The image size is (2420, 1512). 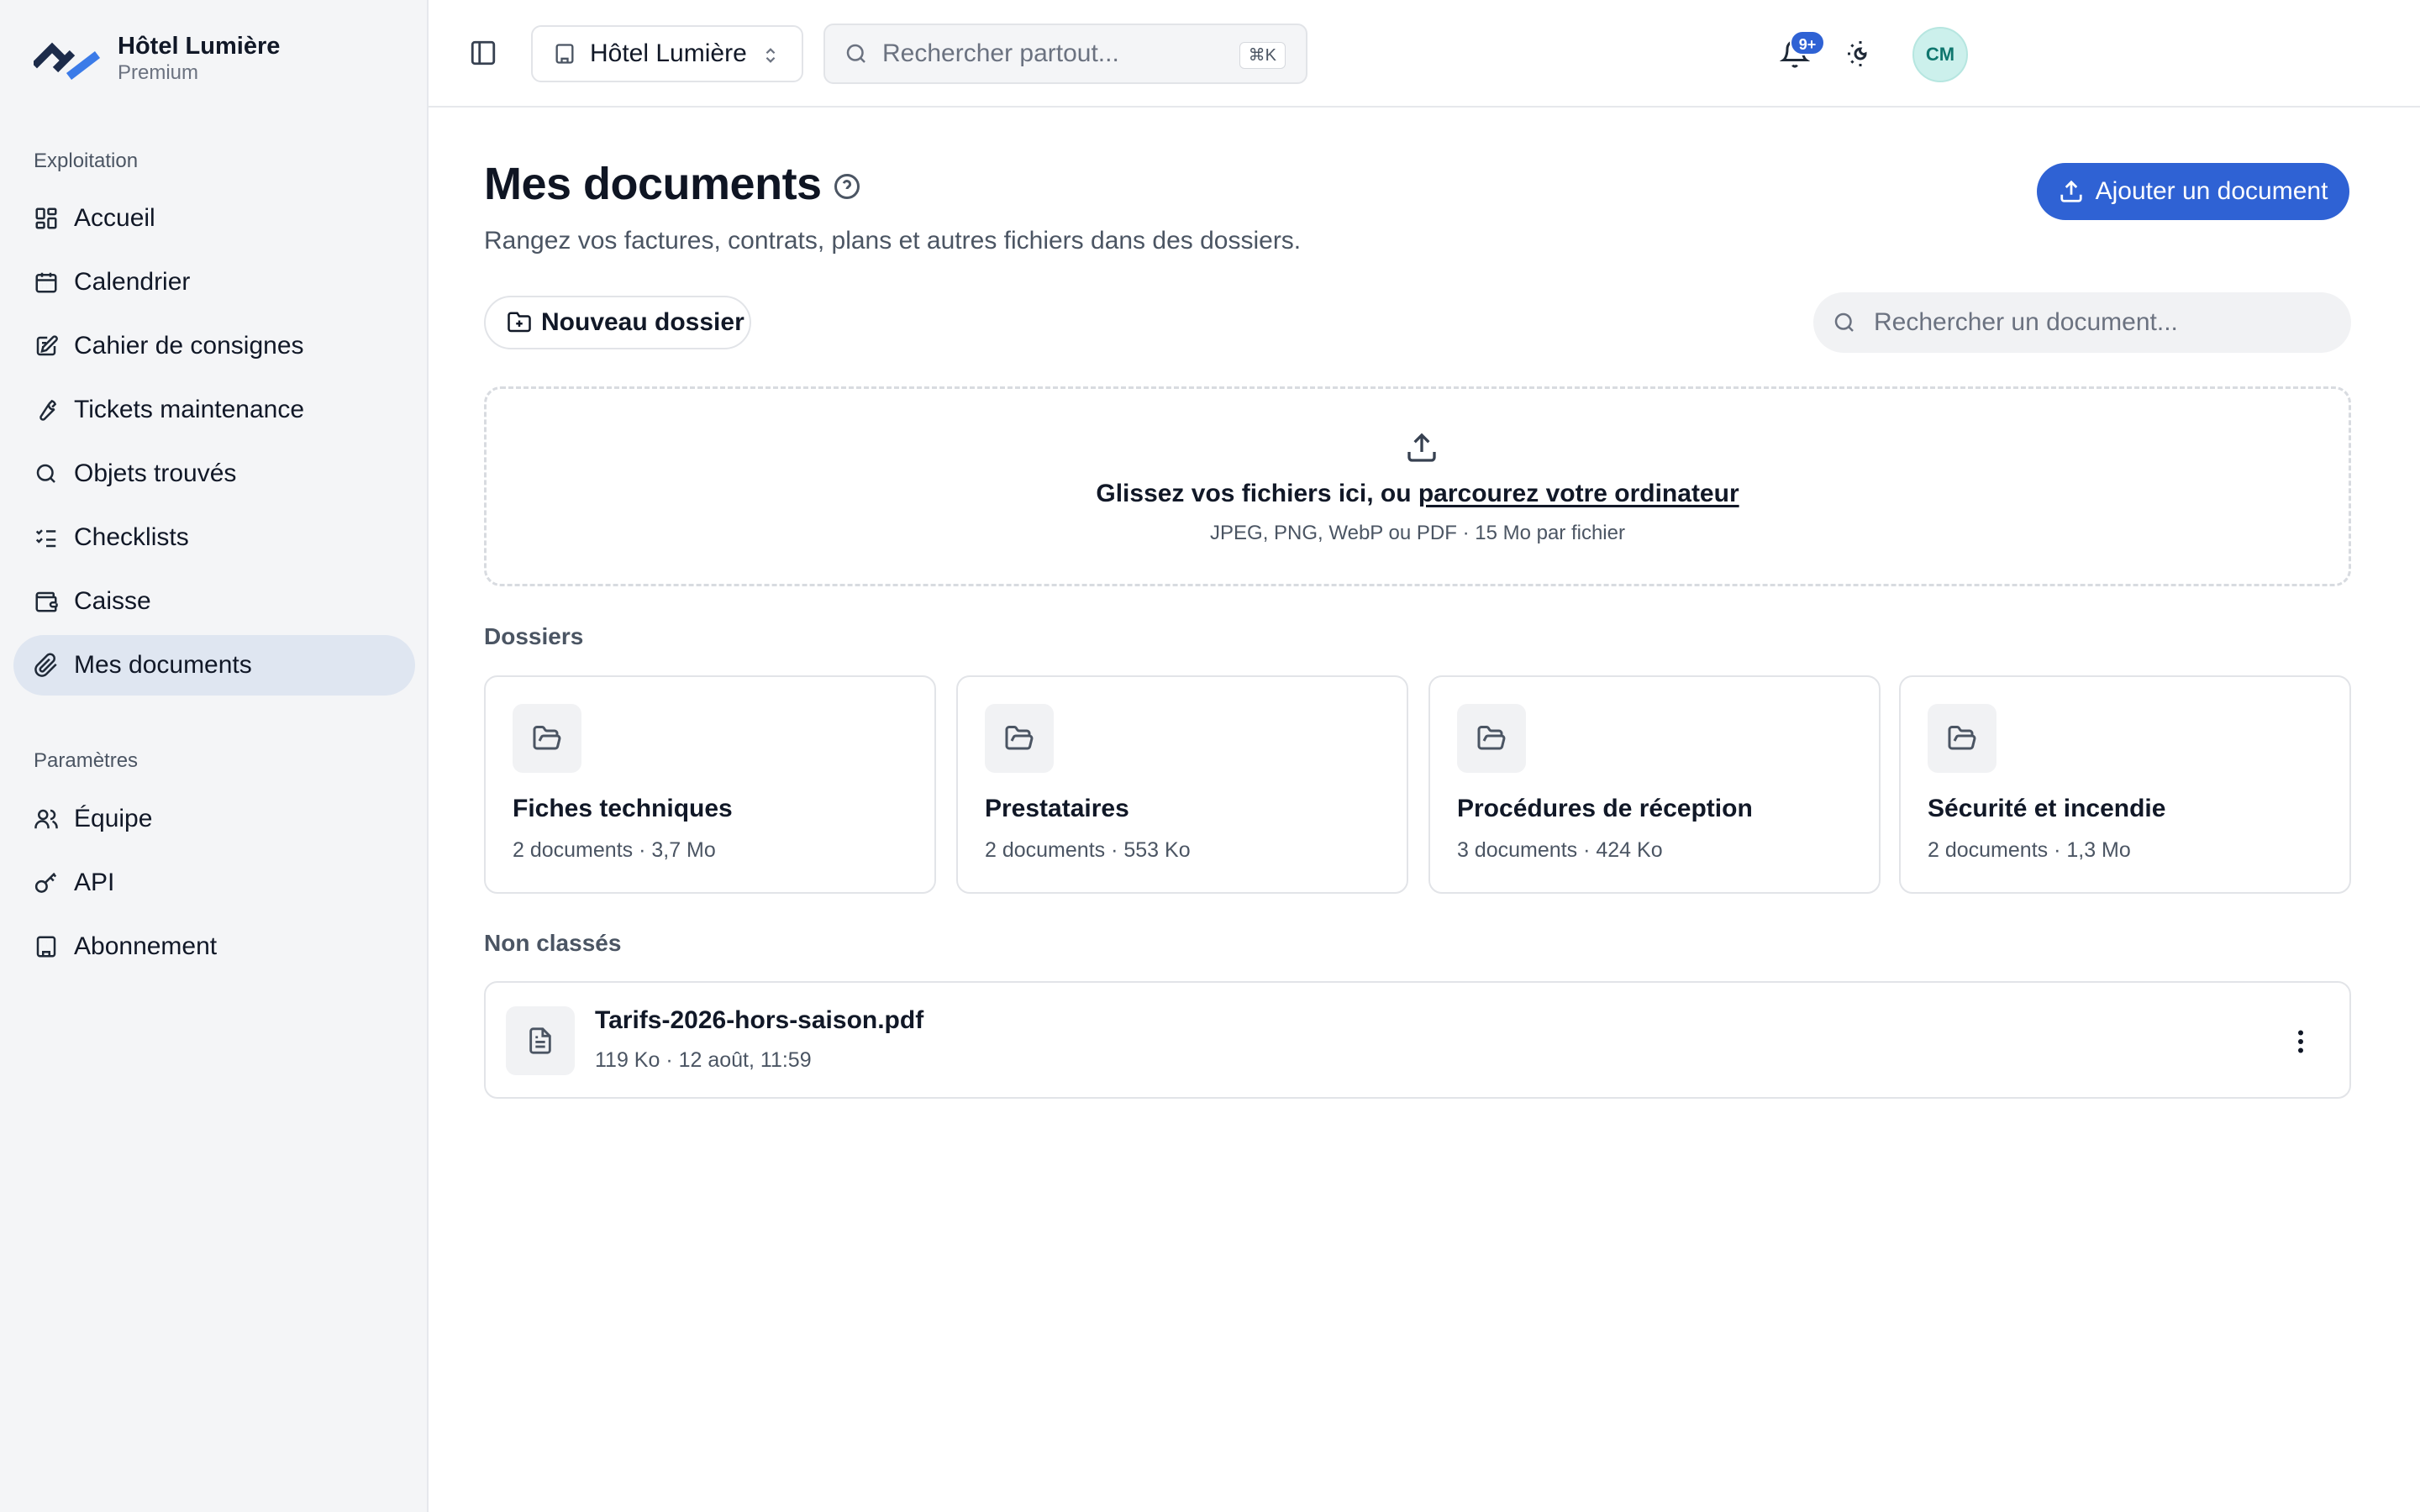 What do you see at coordinates (534, 636) in the screenshot?
I see `folders-section-label: Dossiers` at bounding box center [534, 636].